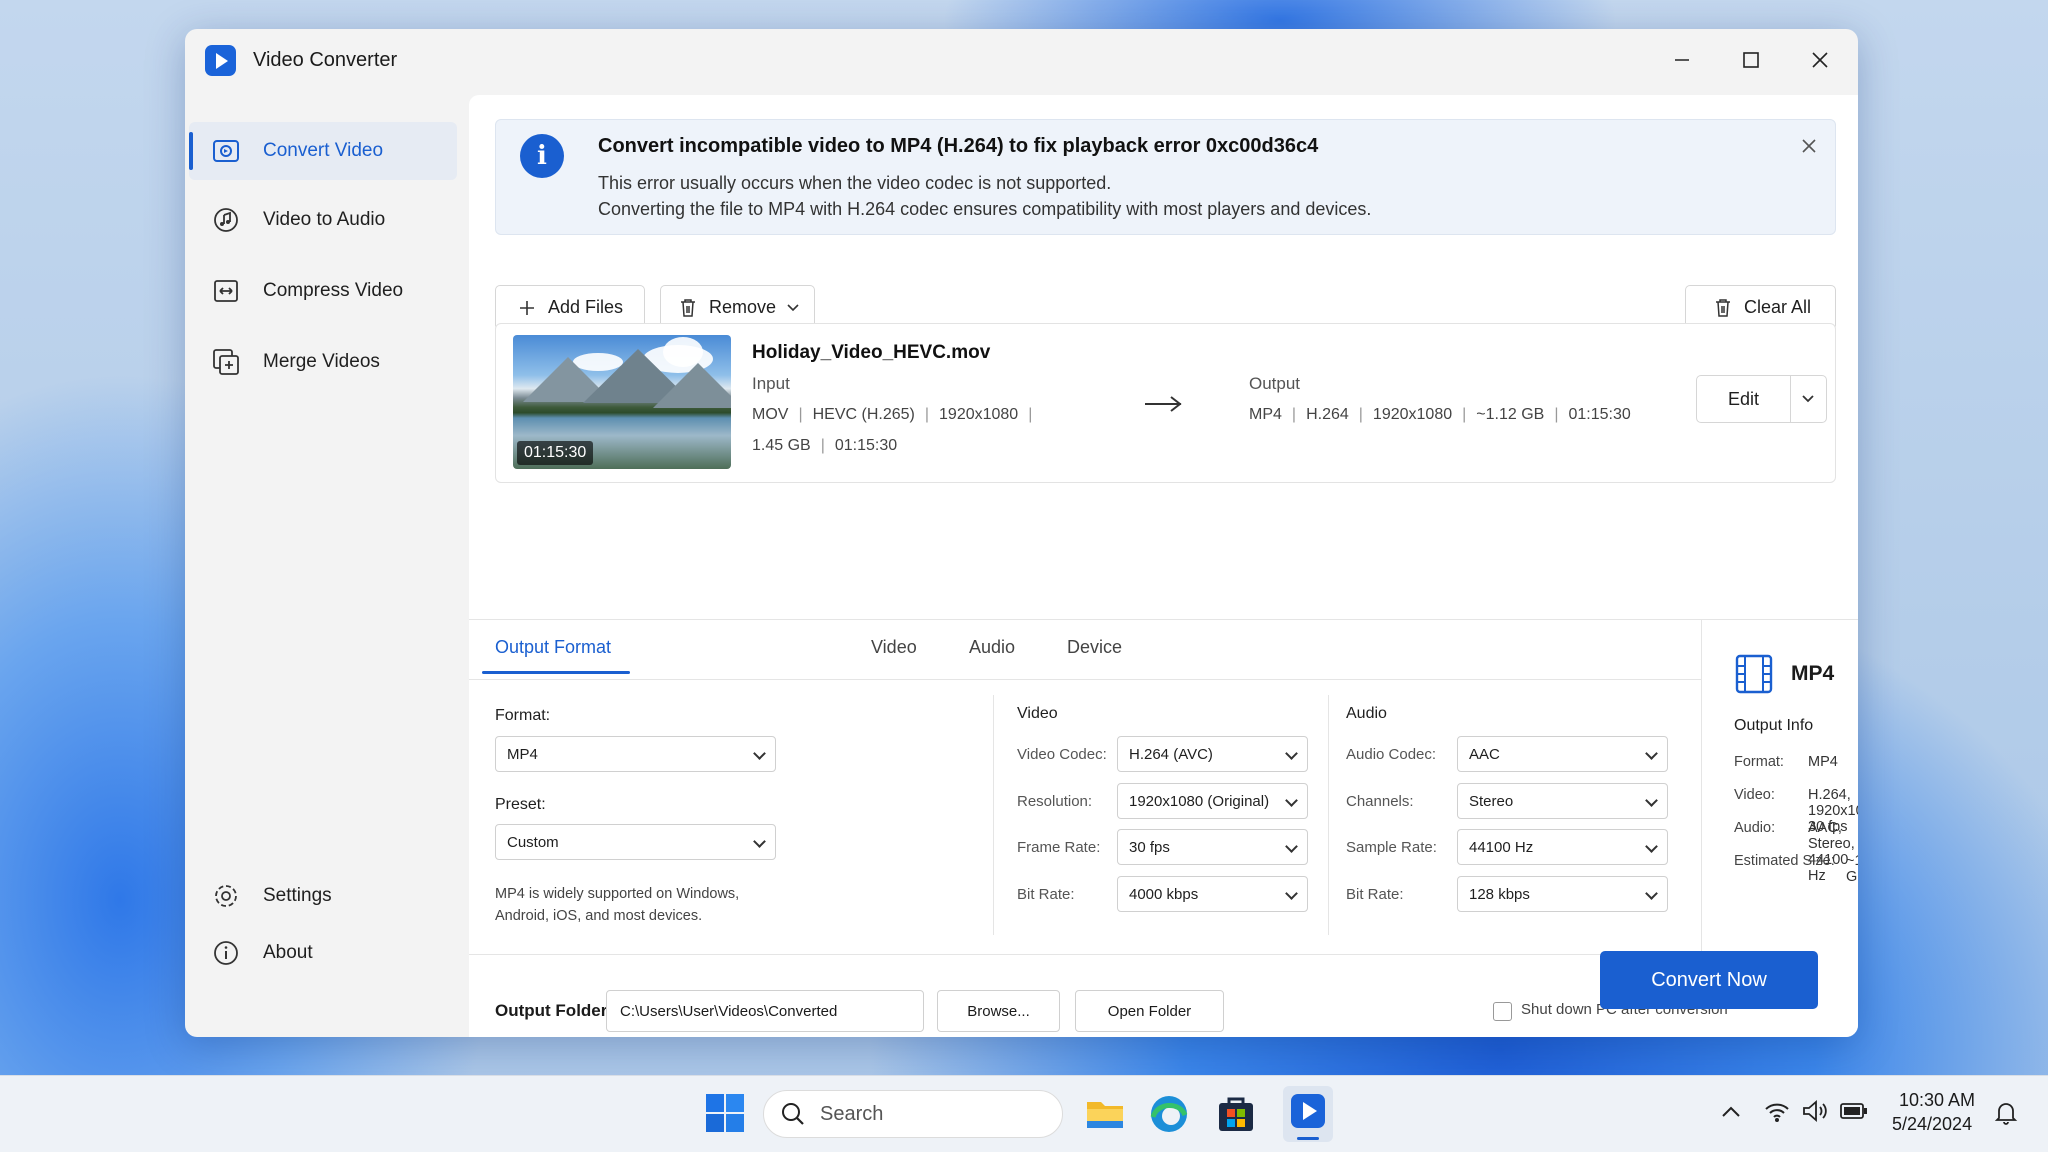 The height and width of the screenshot is (1152, 2048). Describe the element at coordinates (1937, 1100) in the screenshot. I see `clock-time: 10:30 AM` at that location.